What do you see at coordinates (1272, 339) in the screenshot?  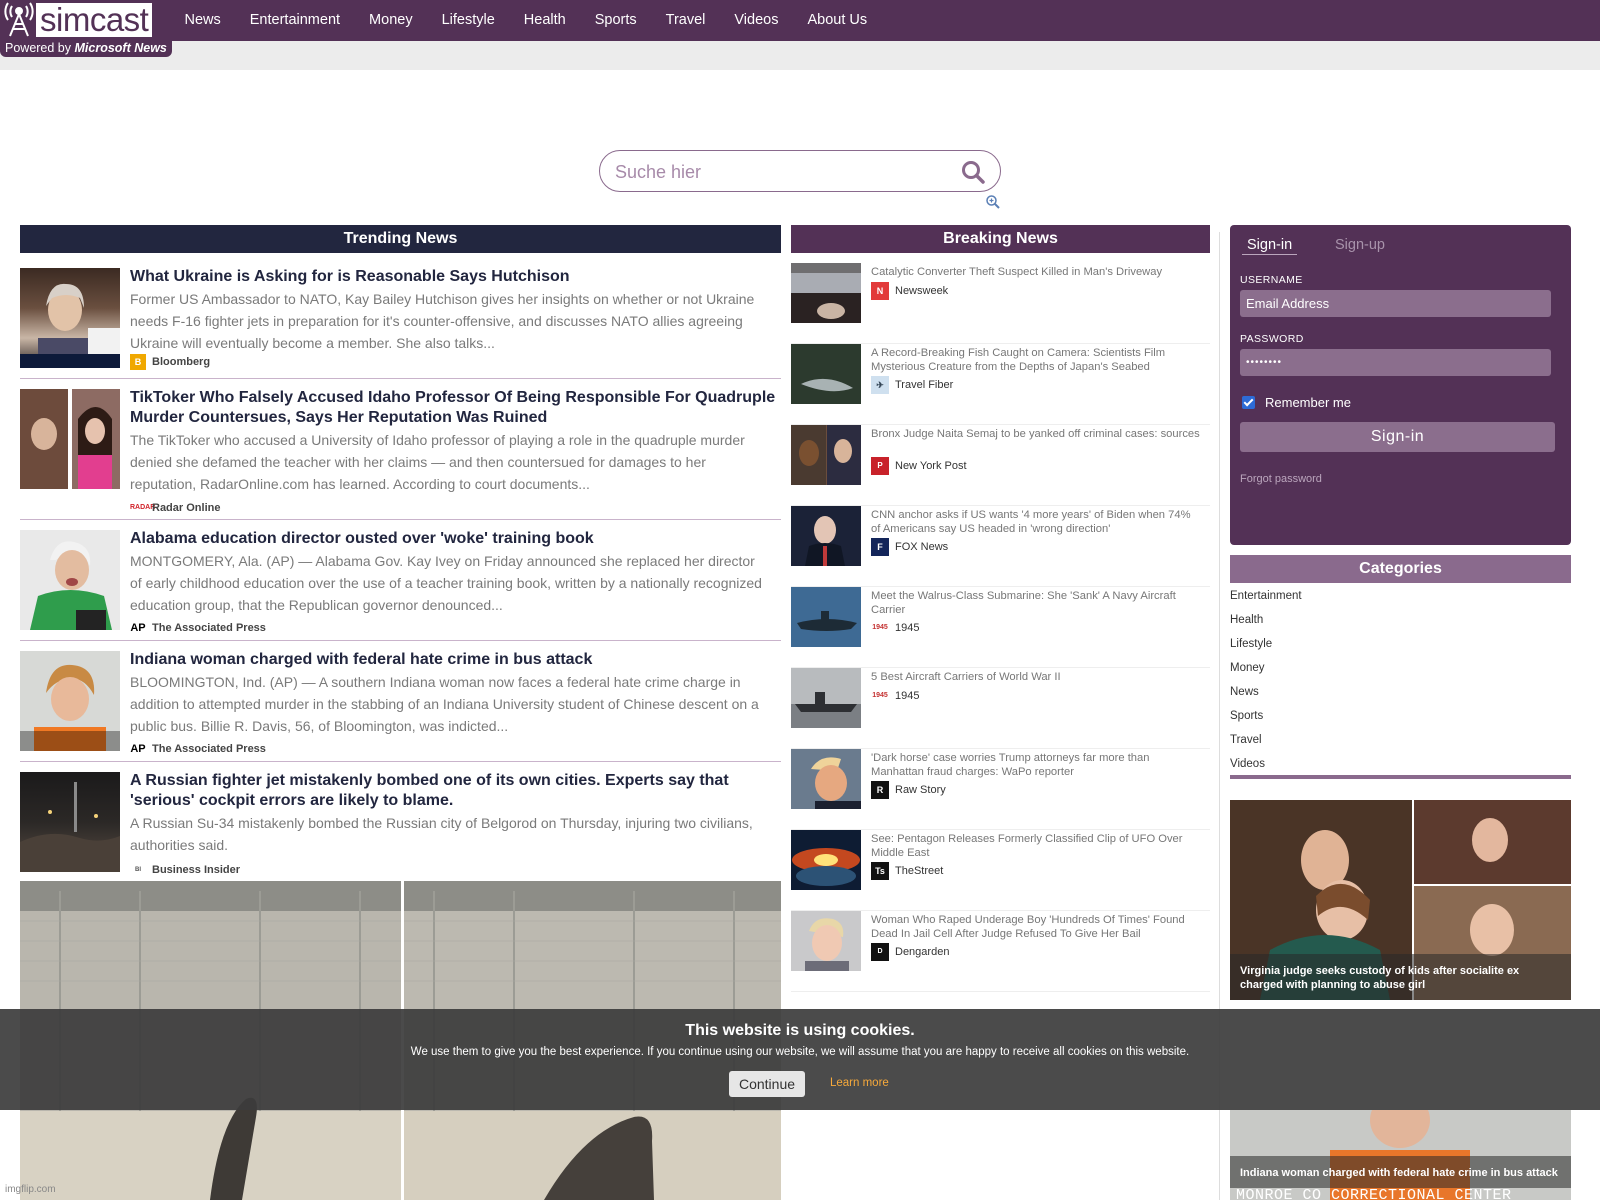 I see `password-label: PASSWORD` at bounding box center [1272, 339].